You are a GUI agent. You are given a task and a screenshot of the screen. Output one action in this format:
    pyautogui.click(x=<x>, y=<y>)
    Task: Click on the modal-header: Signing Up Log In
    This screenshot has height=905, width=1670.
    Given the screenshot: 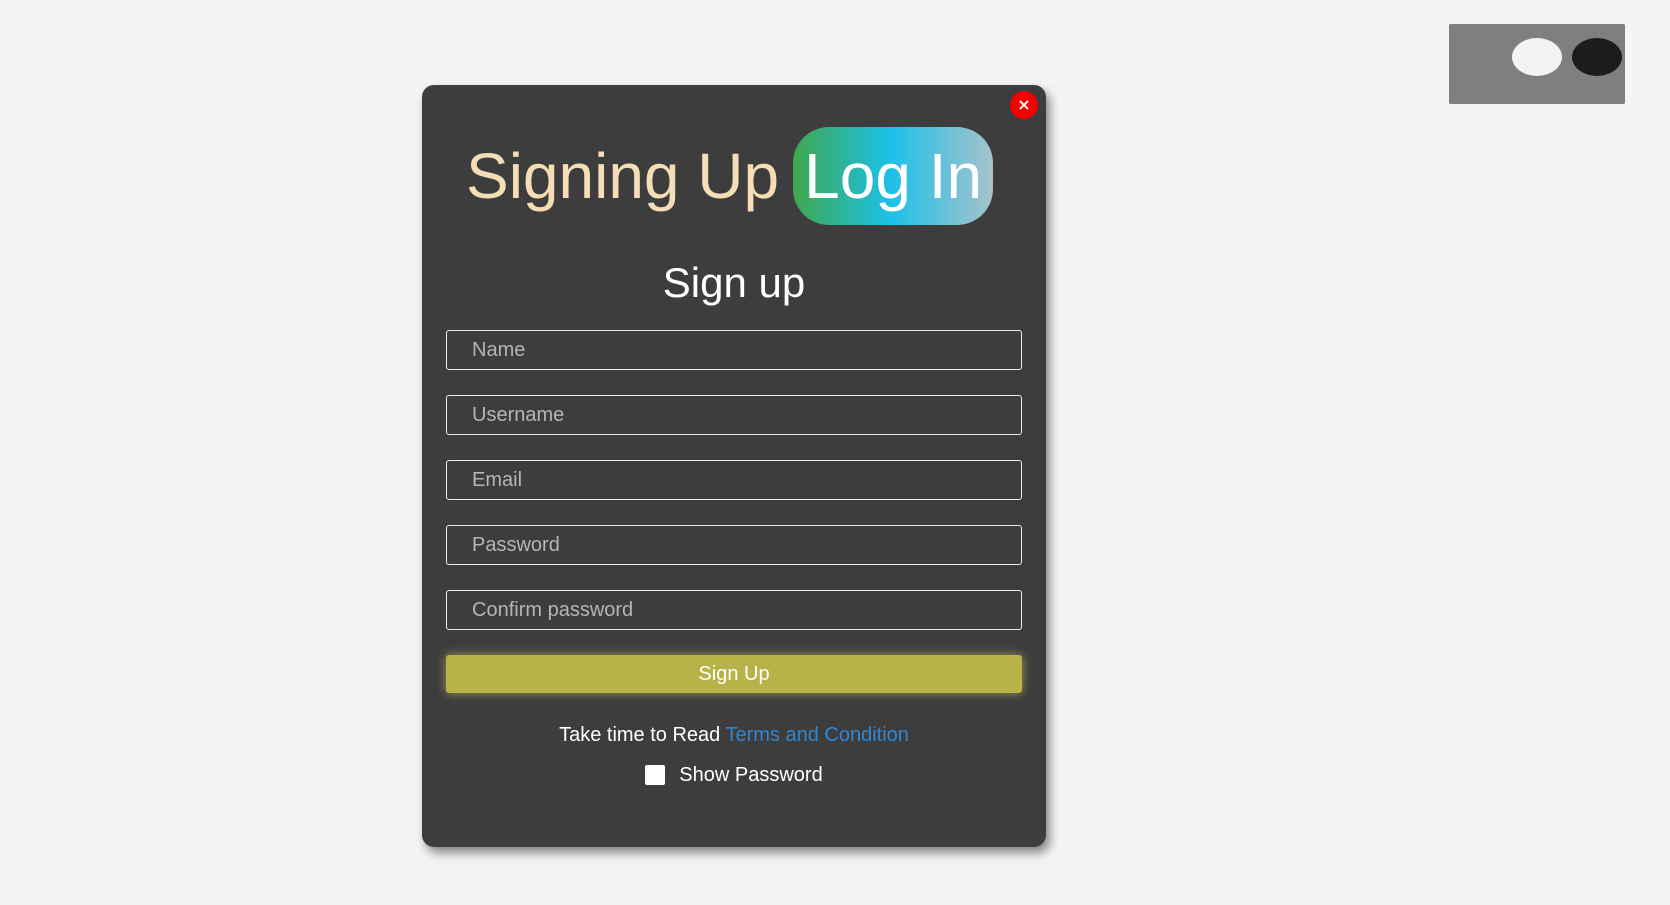 What is the action you would take?
    pyautogui.click(x=730, y=176)
    